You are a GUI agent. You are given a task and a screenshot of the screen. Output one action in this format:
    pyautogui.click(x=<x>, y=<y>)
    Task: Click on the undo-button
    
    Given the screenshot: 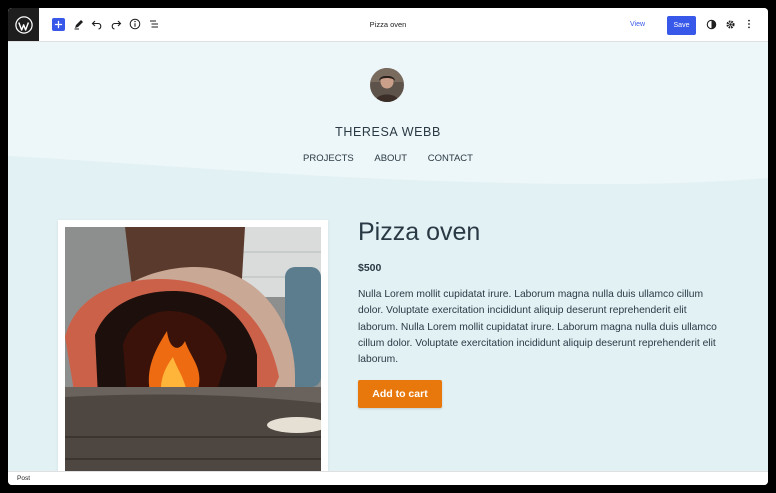 What is the action you would take?
    pyautogui.click(x=97, y=24)
    